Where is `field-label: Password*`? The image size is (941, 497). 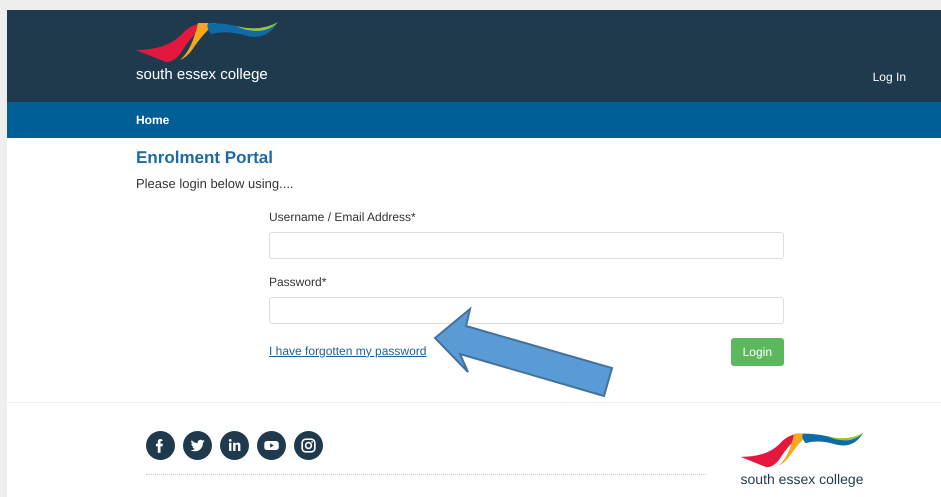
field-label: Password* is located at coordinates (298, 282).